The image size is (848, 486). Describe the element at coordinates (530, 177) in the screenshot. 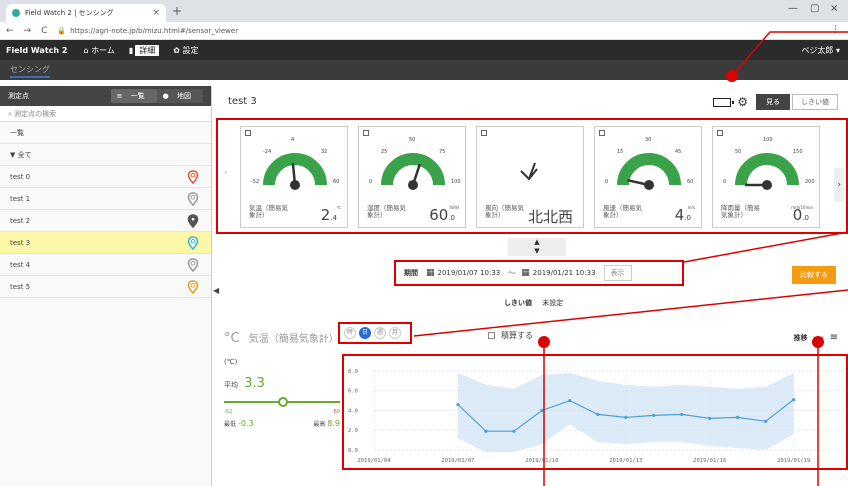

I see `sensor-card: 風向（簡易気象計） 北北西` at that location.